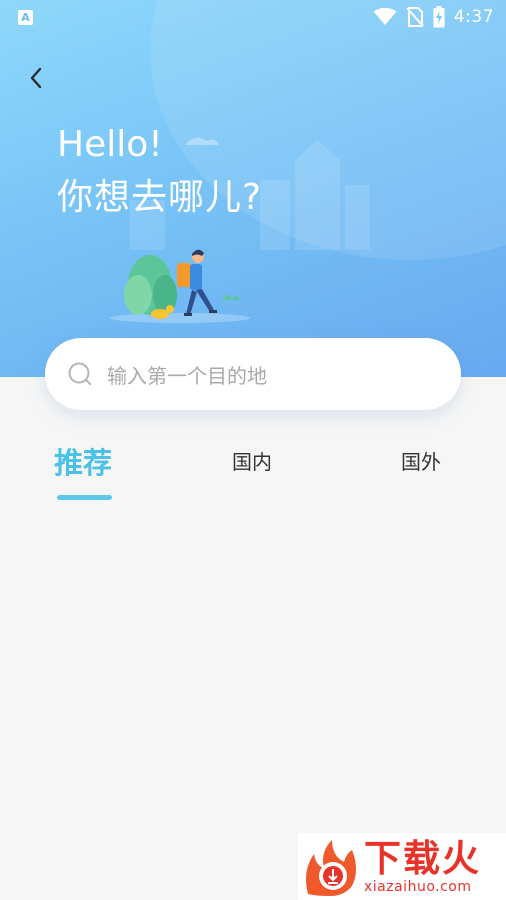 The width and height of the screenshot is (506, 900). I want to click on back-button, so click(36, 78).